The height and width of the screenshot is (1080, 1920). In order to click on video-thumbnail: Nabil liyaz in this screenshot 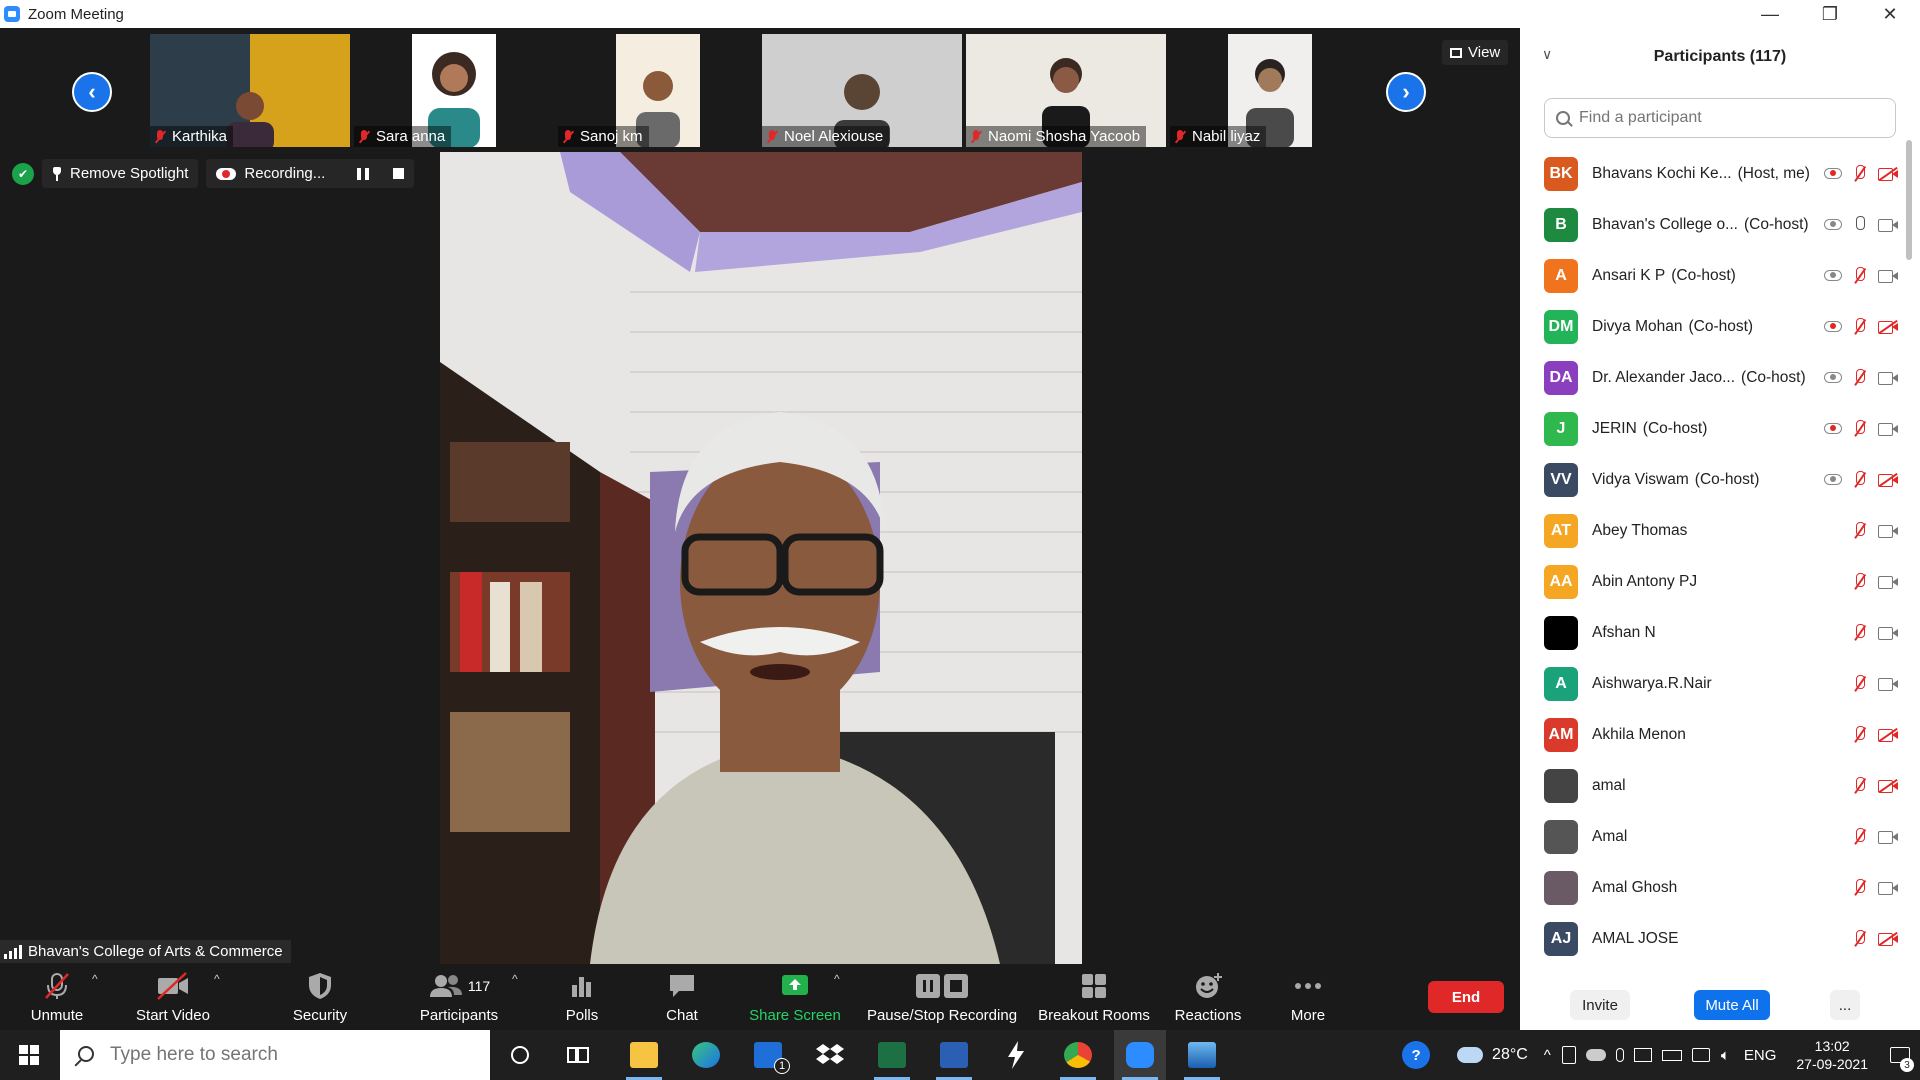, I will do `click(1270, 90)`.